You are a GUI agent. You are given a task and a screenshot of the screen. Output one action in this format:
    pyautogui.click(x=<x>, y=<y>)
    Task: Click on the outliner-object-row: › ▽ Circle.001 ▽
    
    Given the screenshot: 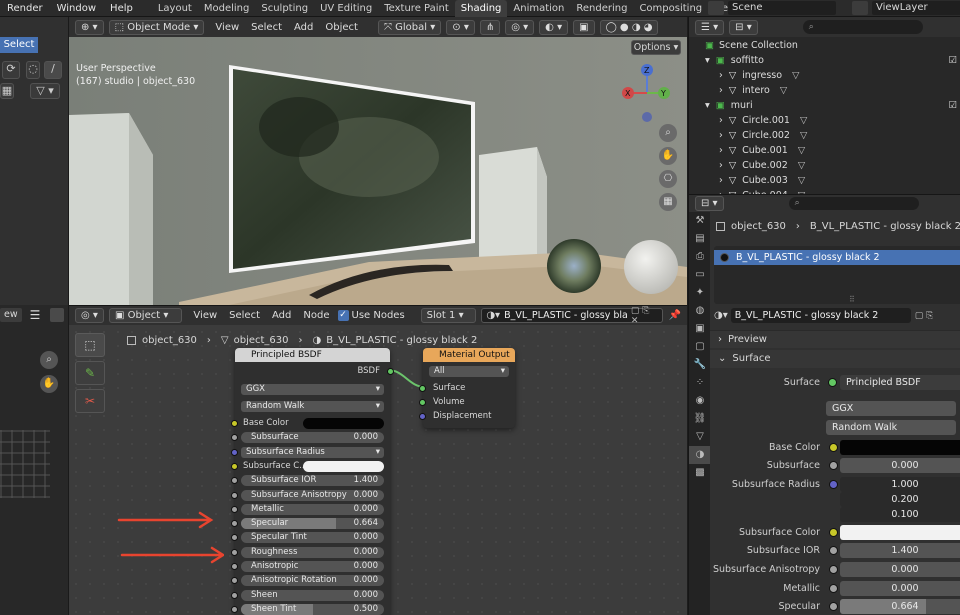 What is the action you would take?
    pyautogui.click(x=824, y=120)
    